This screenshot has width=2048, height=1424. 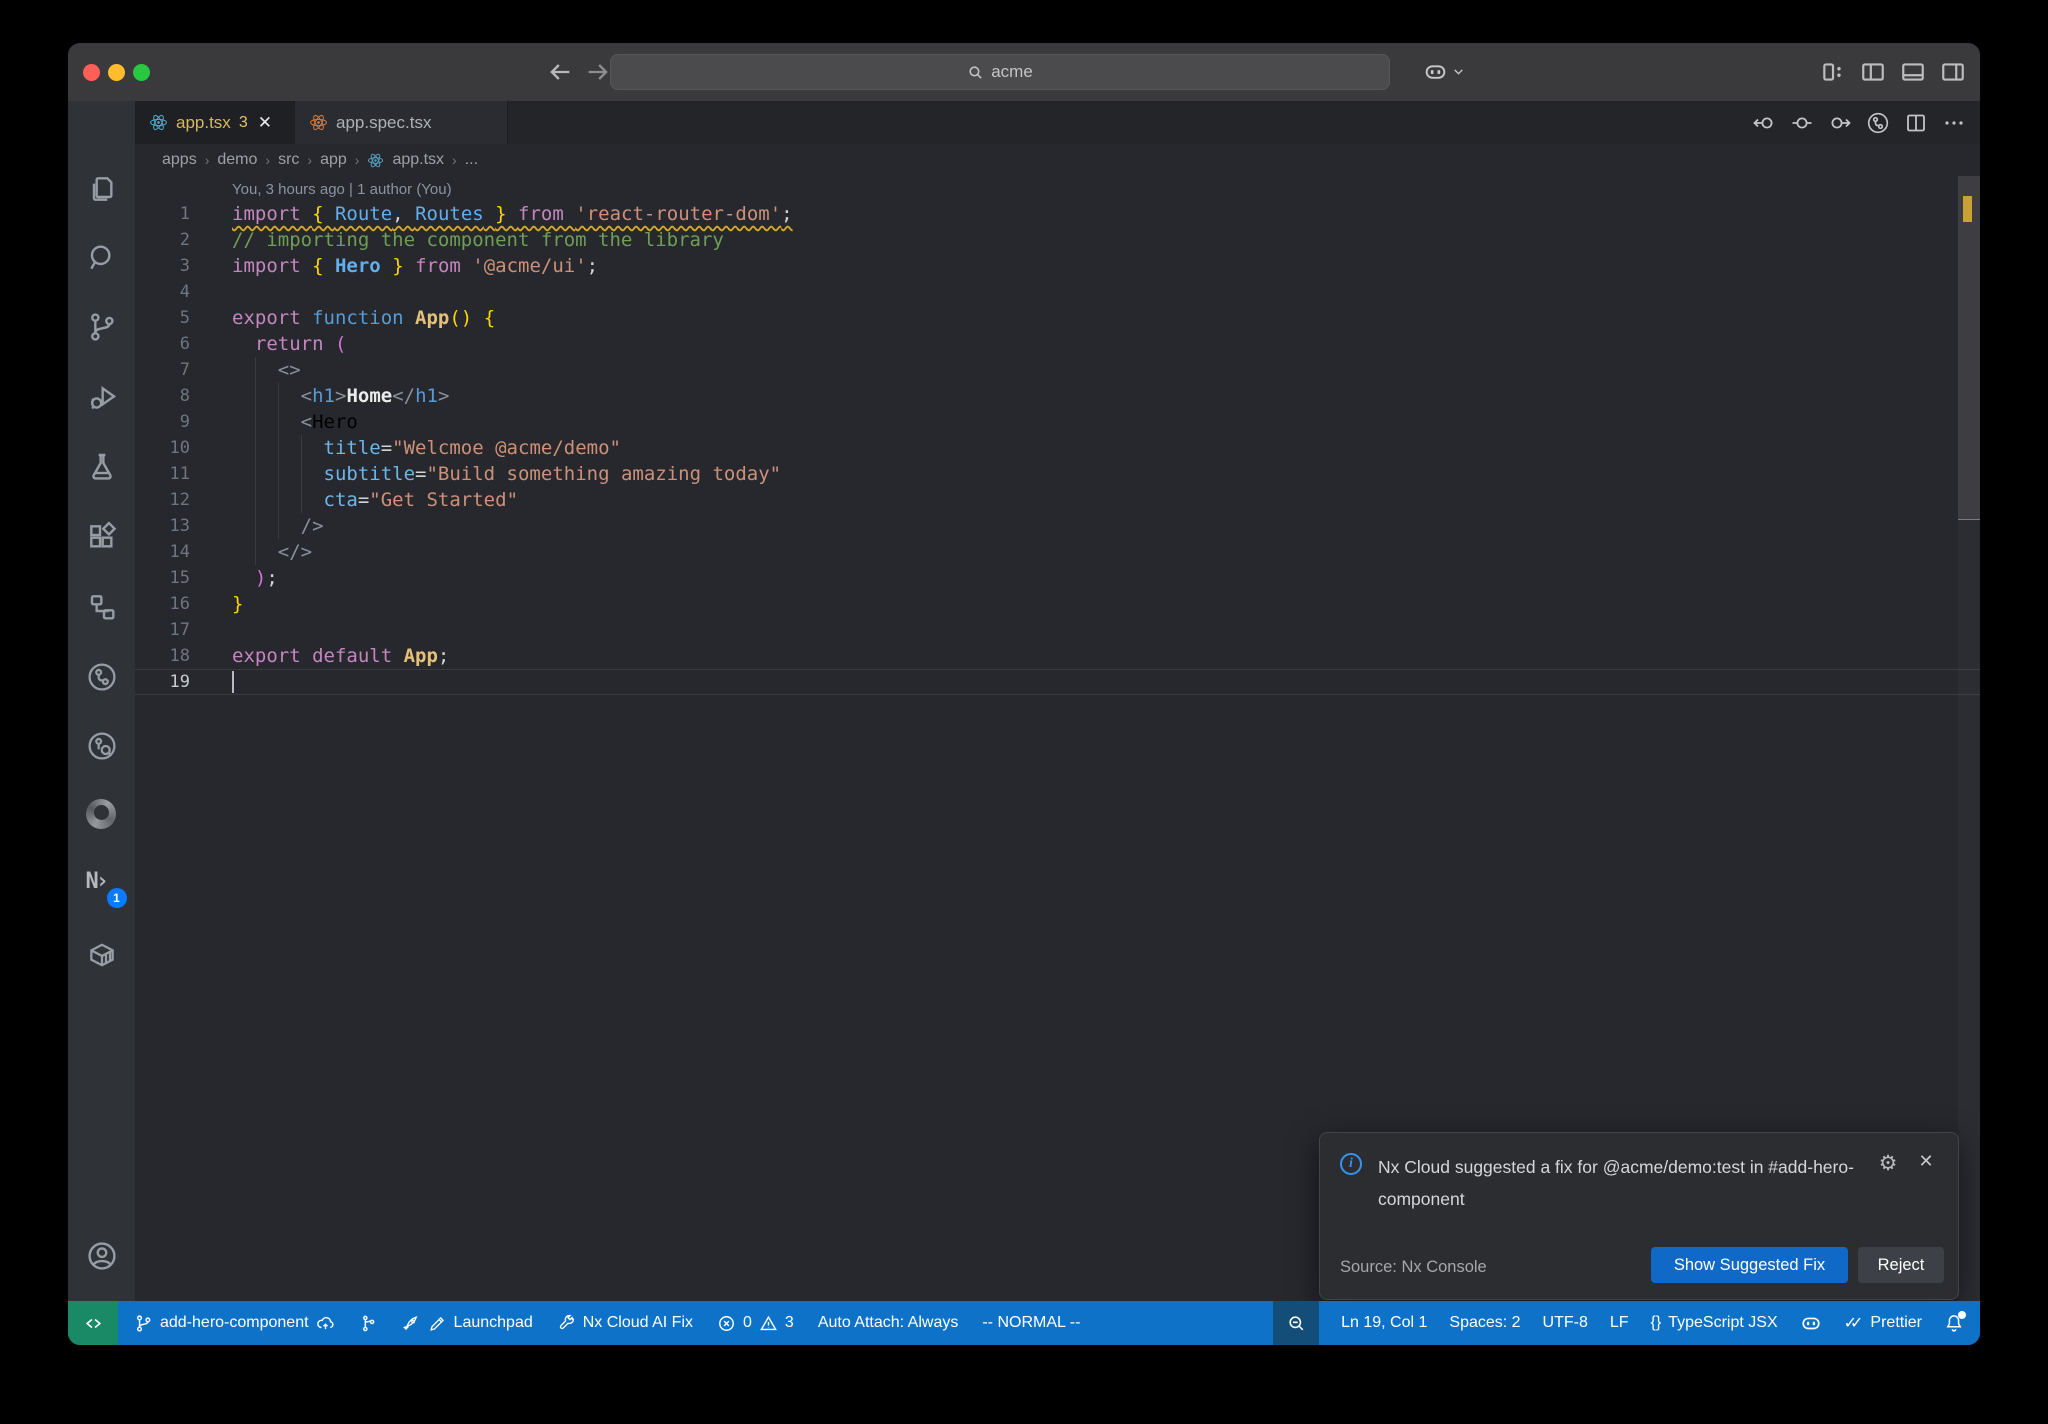 What do you see at coordinates (1764, 123) in the screenshot?
I see `nav-back-edit-icon` at bounding box center [1764, 123].